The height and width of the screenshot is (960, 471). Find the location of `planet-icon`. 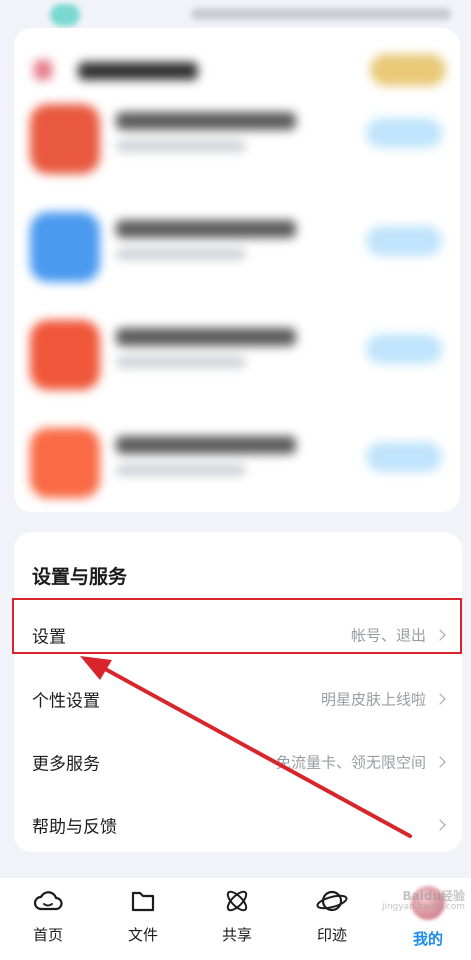

planet-icon is located at coordinates (332, 901).